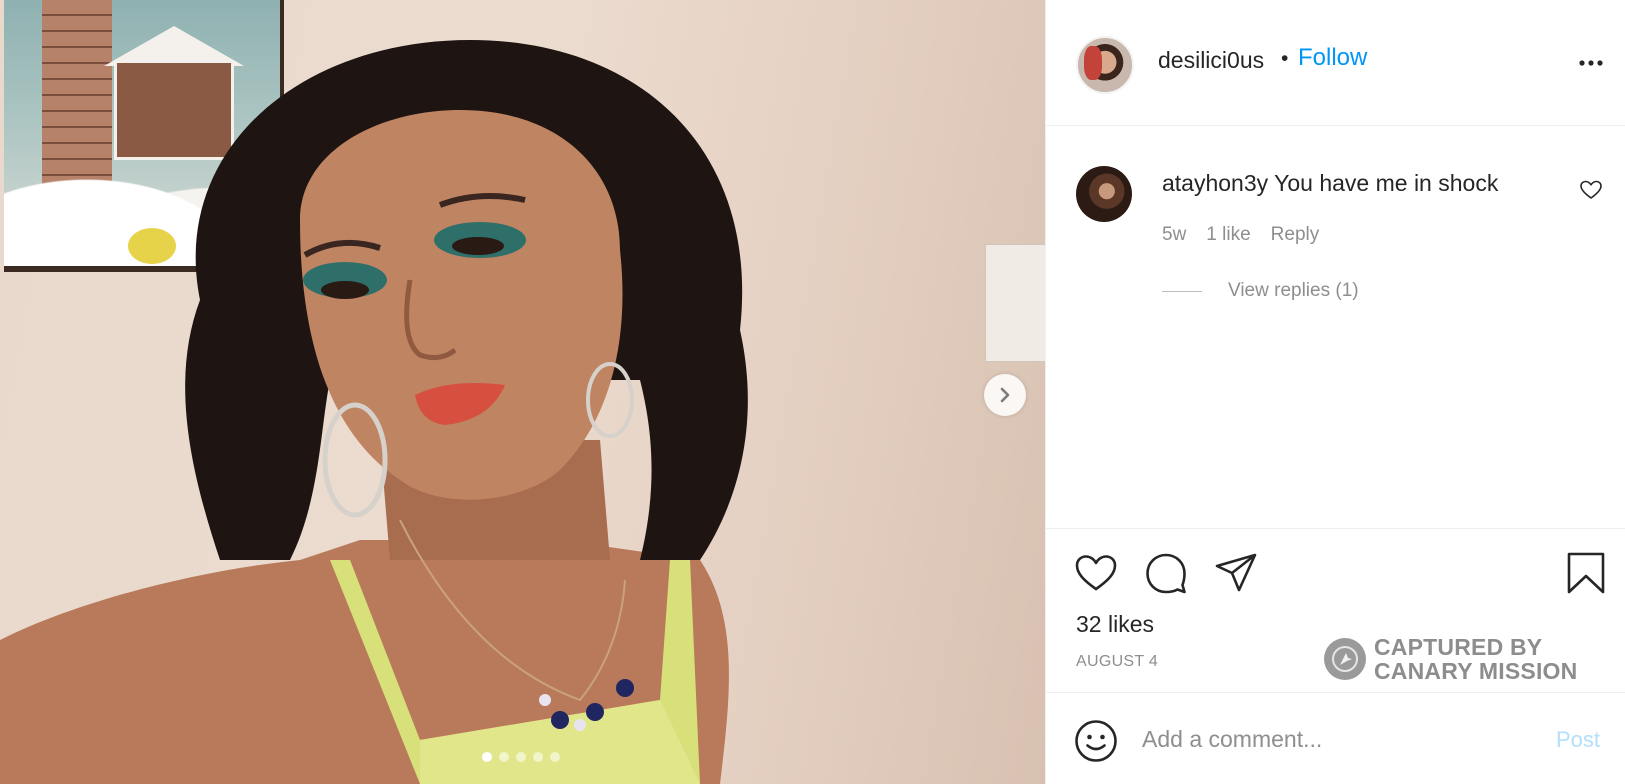  I want to click on owner-avatar, so click(1105, 65).